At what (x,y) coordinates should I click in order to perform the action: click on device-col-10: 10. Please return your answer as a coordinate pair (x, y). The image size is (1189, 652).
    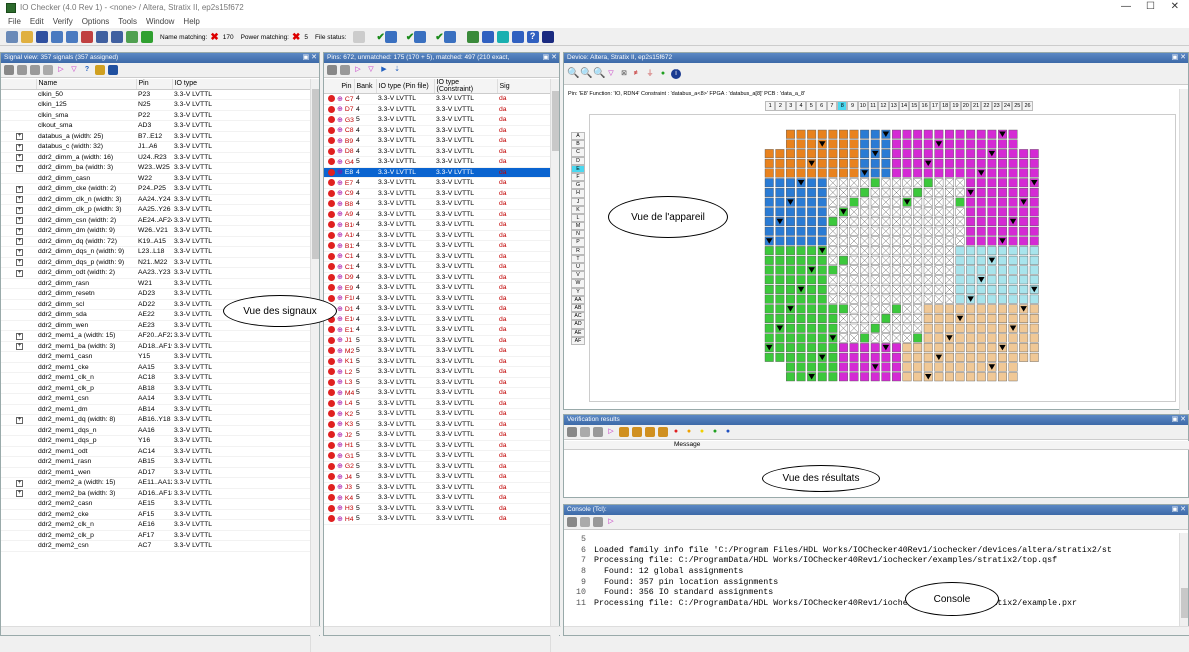
    Looking at the image, I should click on (862, 106).